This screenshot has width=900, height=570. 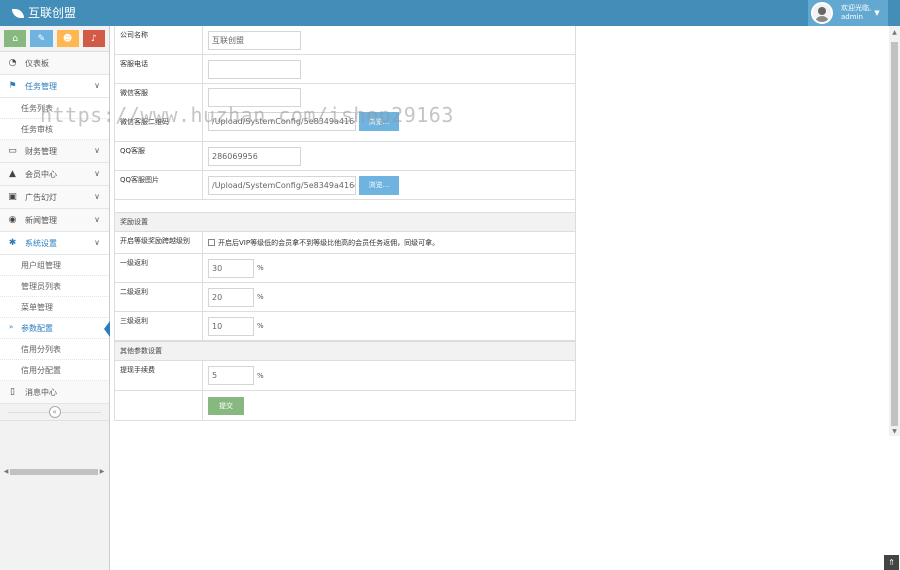 What do you see at coordinates (41, 151) in the screenshot?
I see `sidebar-item-label: 财务管理` at bounding box center [41, 151].